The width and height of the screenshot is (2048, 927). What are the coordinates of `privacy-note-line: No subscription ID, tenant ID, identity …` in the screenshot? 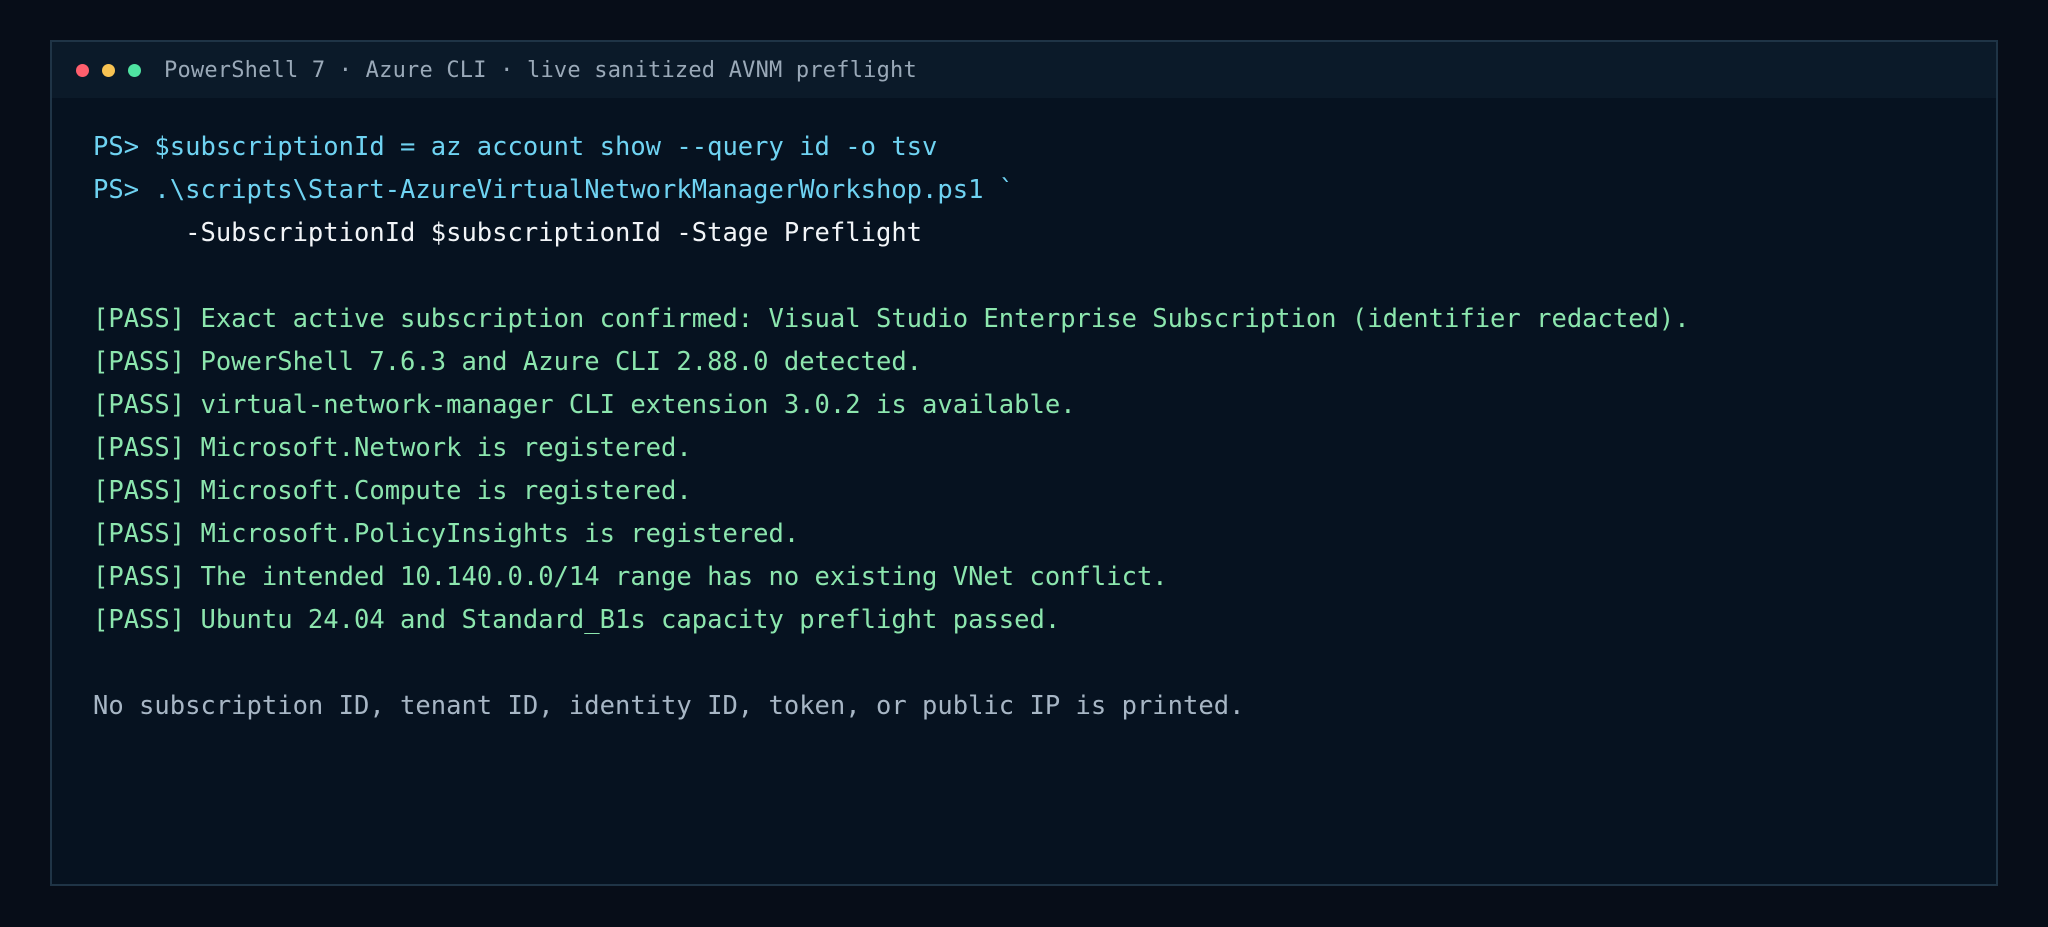 It's located at (669, 706).